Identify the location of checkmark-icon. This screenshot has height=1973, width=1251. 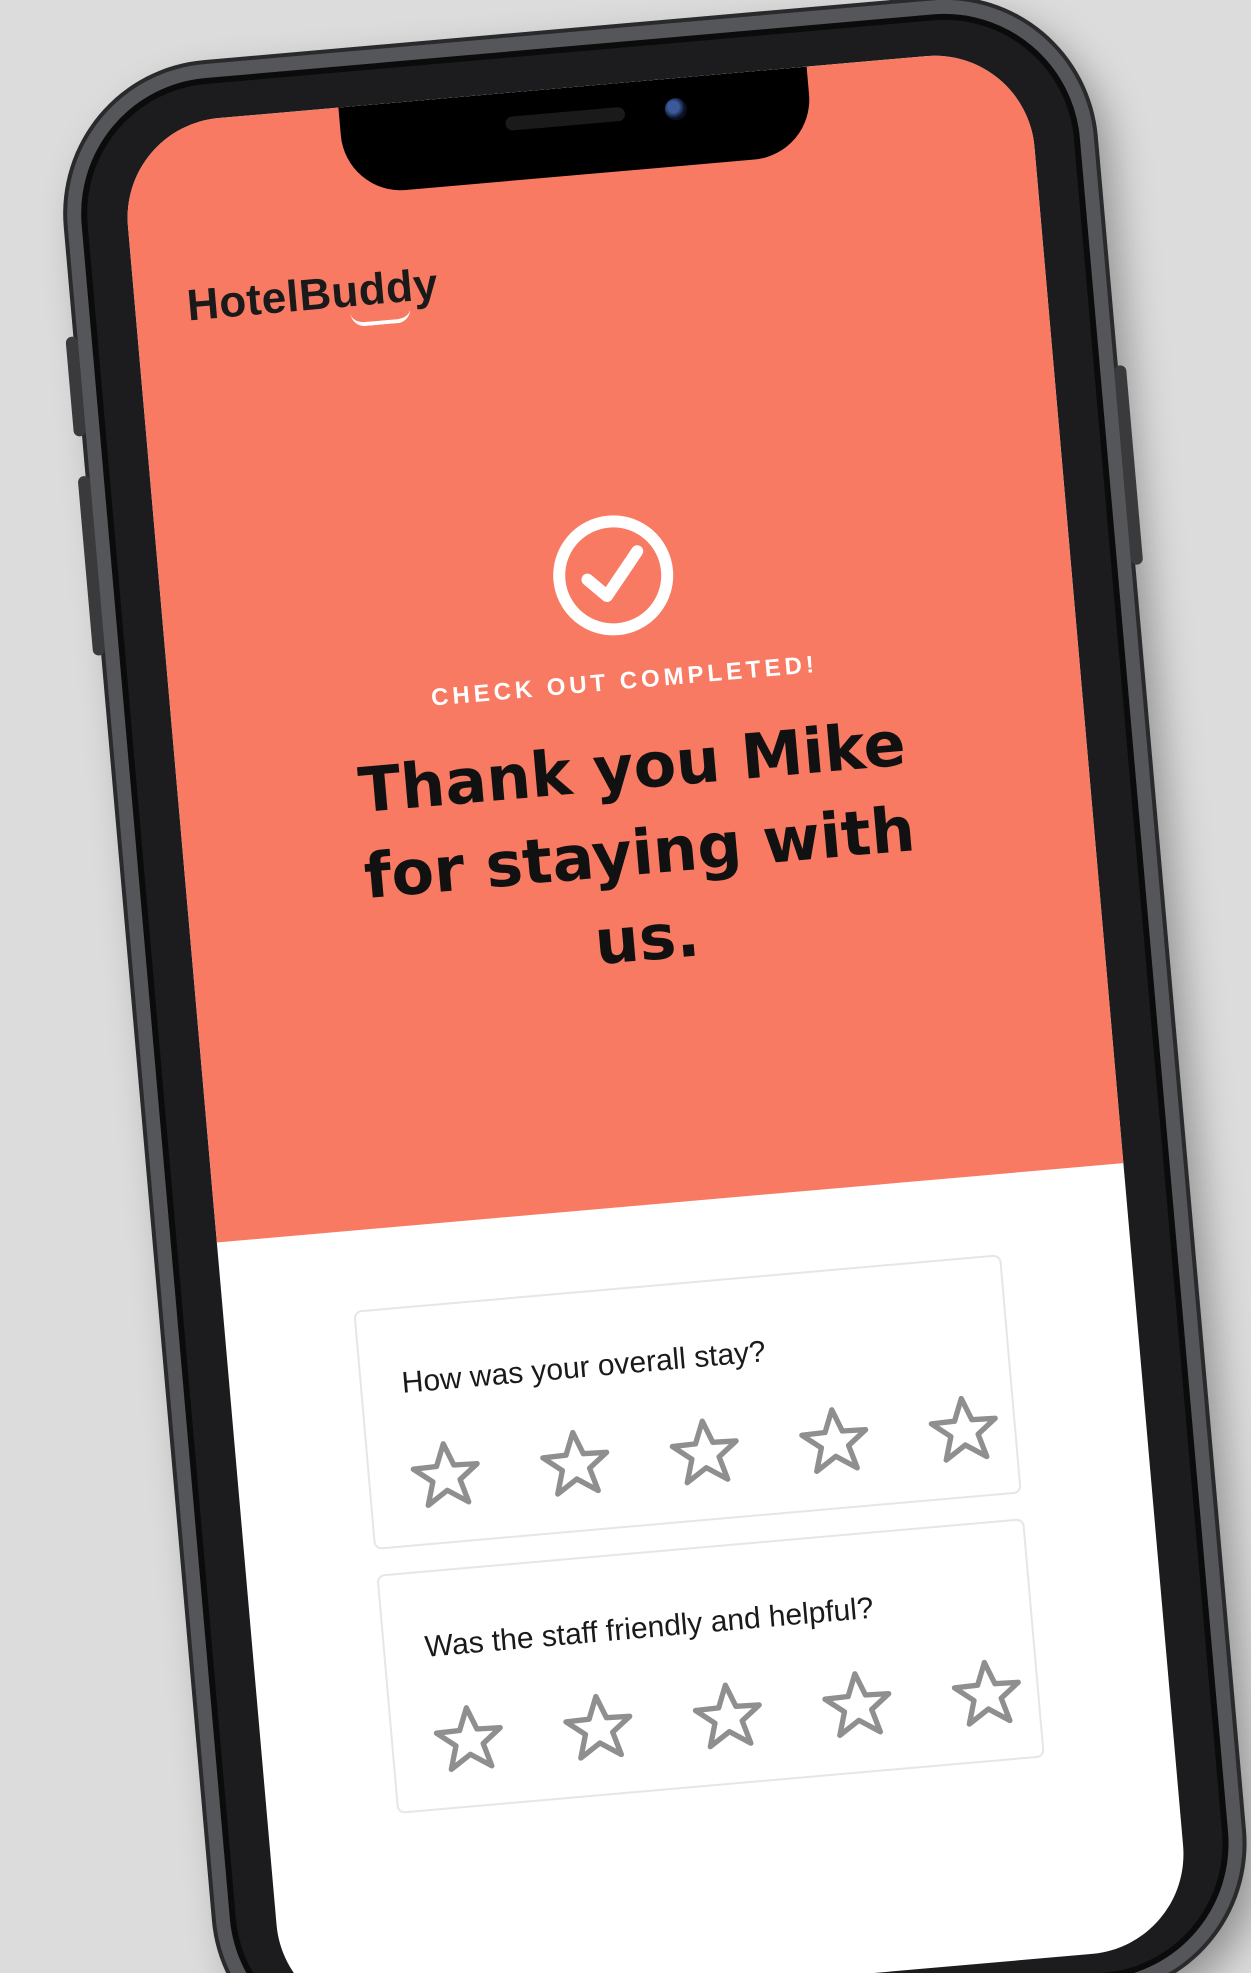
(612, 574).